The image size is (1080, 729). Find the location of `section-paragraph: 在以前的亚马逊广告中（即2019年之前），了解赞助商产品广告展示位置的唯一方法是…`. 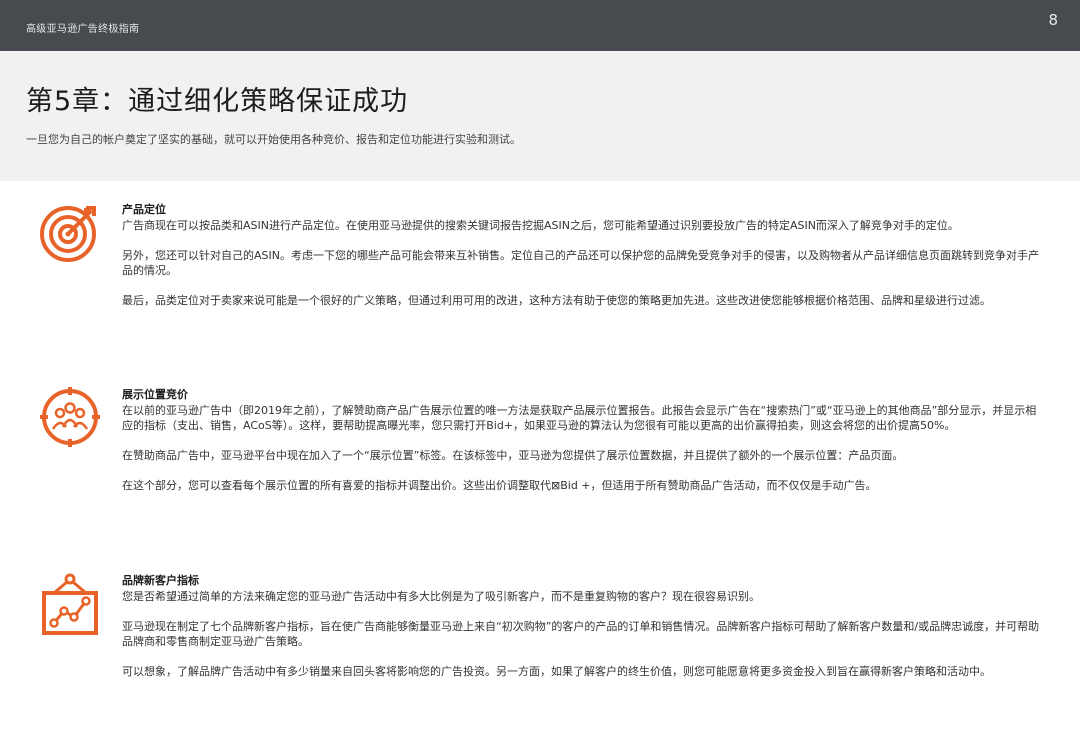

section-paragraph: 在以前的亚马逊广告中（即2019年之前），了解赞助商产品广告展示位置的唯一方法是… is located at coordinates (579, 418).